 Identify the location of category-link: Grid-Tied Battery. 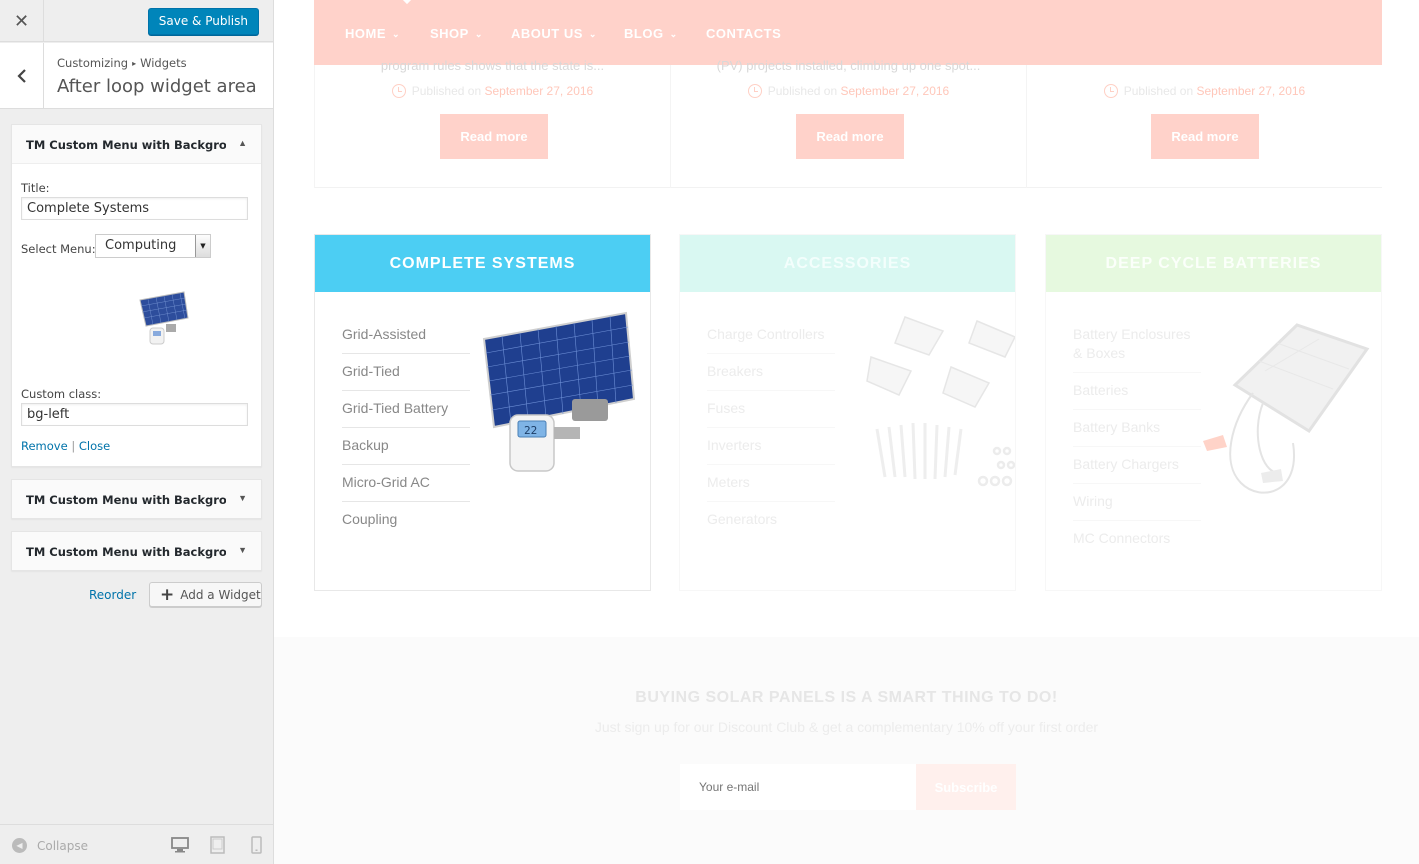
(406, 413).